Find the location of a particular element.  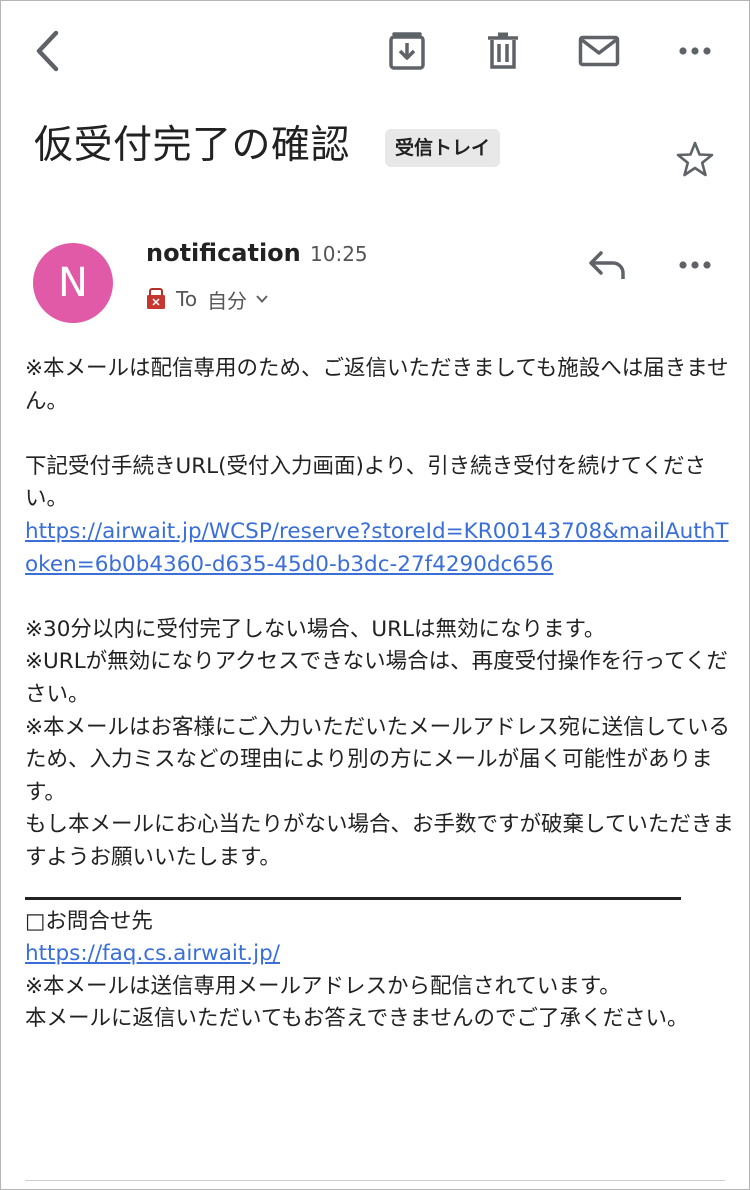

message-more-button is located at coordinates (695, 265).